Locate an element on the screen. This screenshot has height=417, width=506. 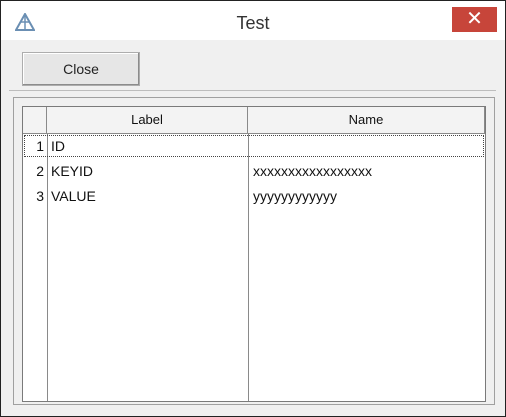
row-label: VALUE is located at coordinates (148, 196).